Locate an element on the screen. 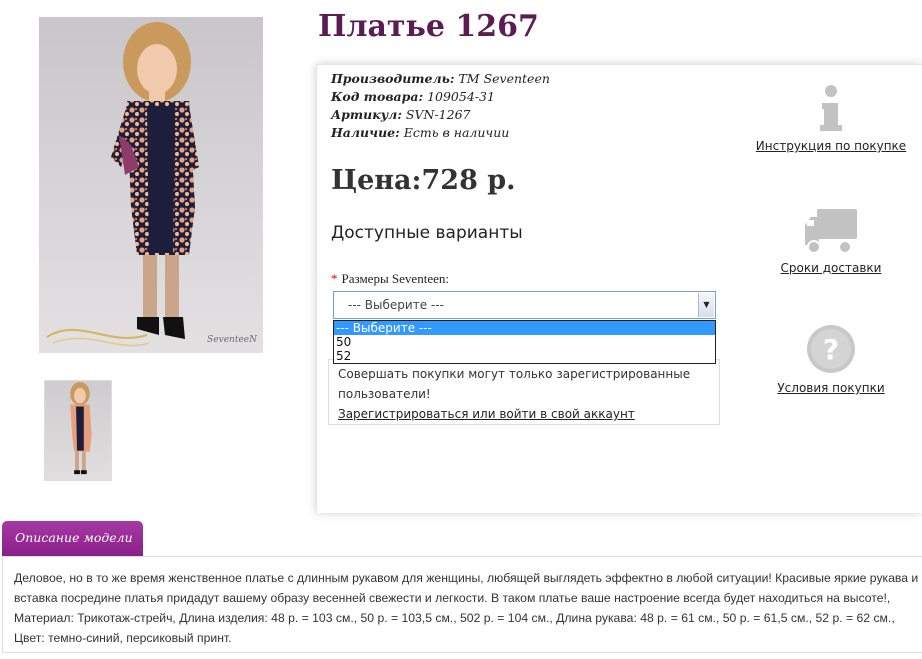 The width and height of the screenshot is (922, 659). stock-value: Есть в наличии is located at coordinates (456, 132).